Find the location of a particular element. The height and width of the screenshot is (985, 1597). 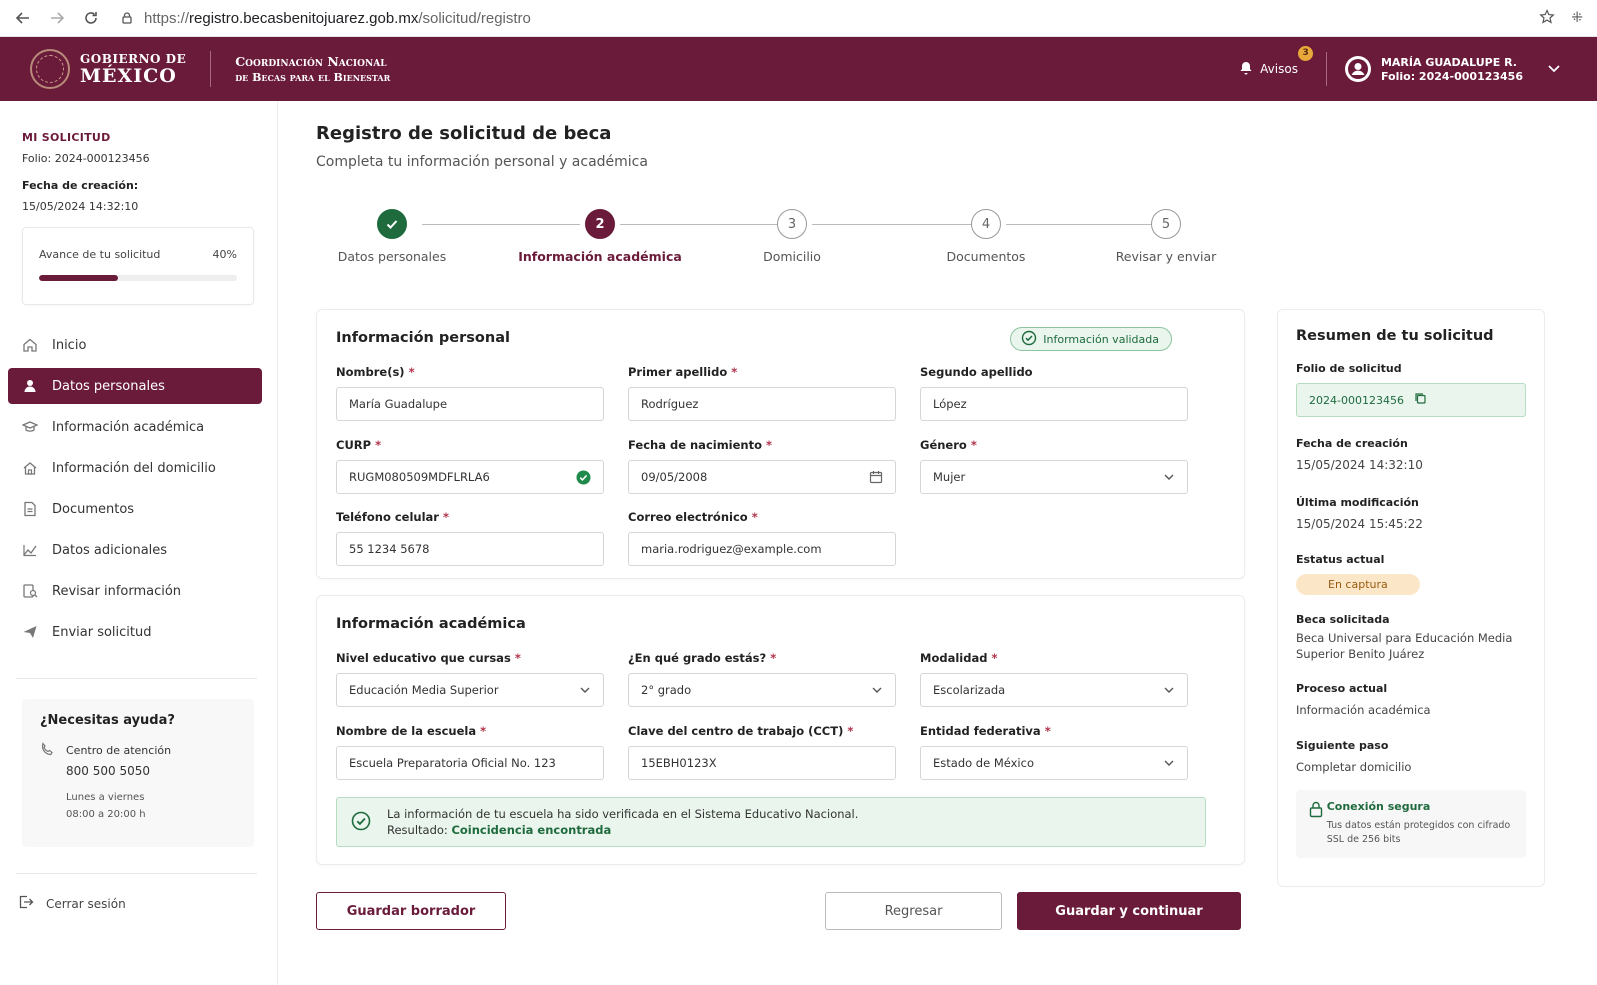

primer-apellido-field: Primer apellido * Rodríguez is located at coordinates (762, 393).